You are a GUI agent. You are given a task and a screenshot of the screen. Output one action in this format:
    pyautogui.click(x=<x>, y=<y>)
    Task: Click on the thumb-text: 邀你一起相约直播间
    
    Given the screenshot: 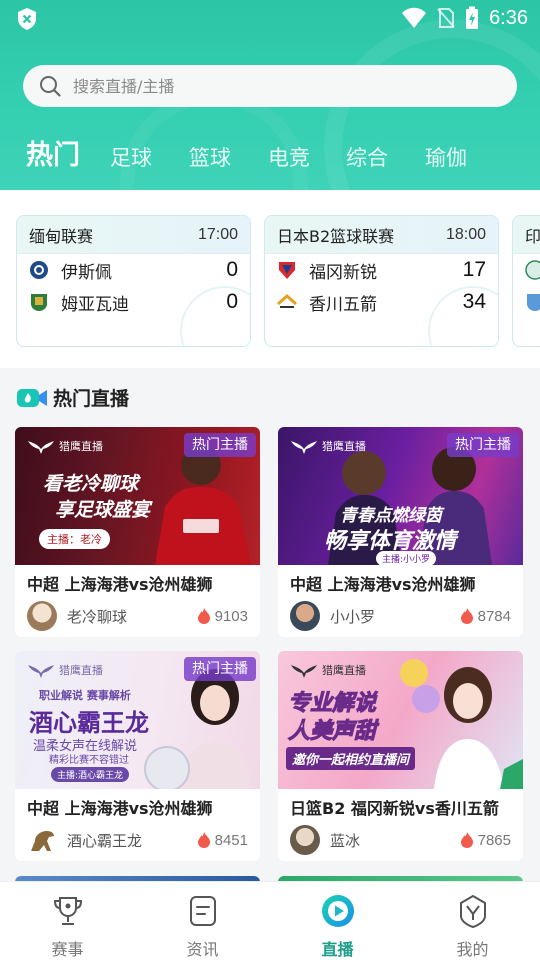 What is the action you would take?
    pyautogui.click(x=351, y=758)
    